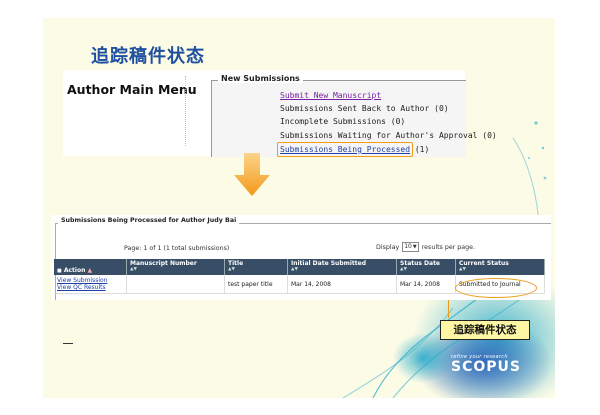 The width and height of the screenshot is (600, 415). Describe the element at coordinates (252, 174) in the screenshot. I see `down-arrow-icon` at that location.